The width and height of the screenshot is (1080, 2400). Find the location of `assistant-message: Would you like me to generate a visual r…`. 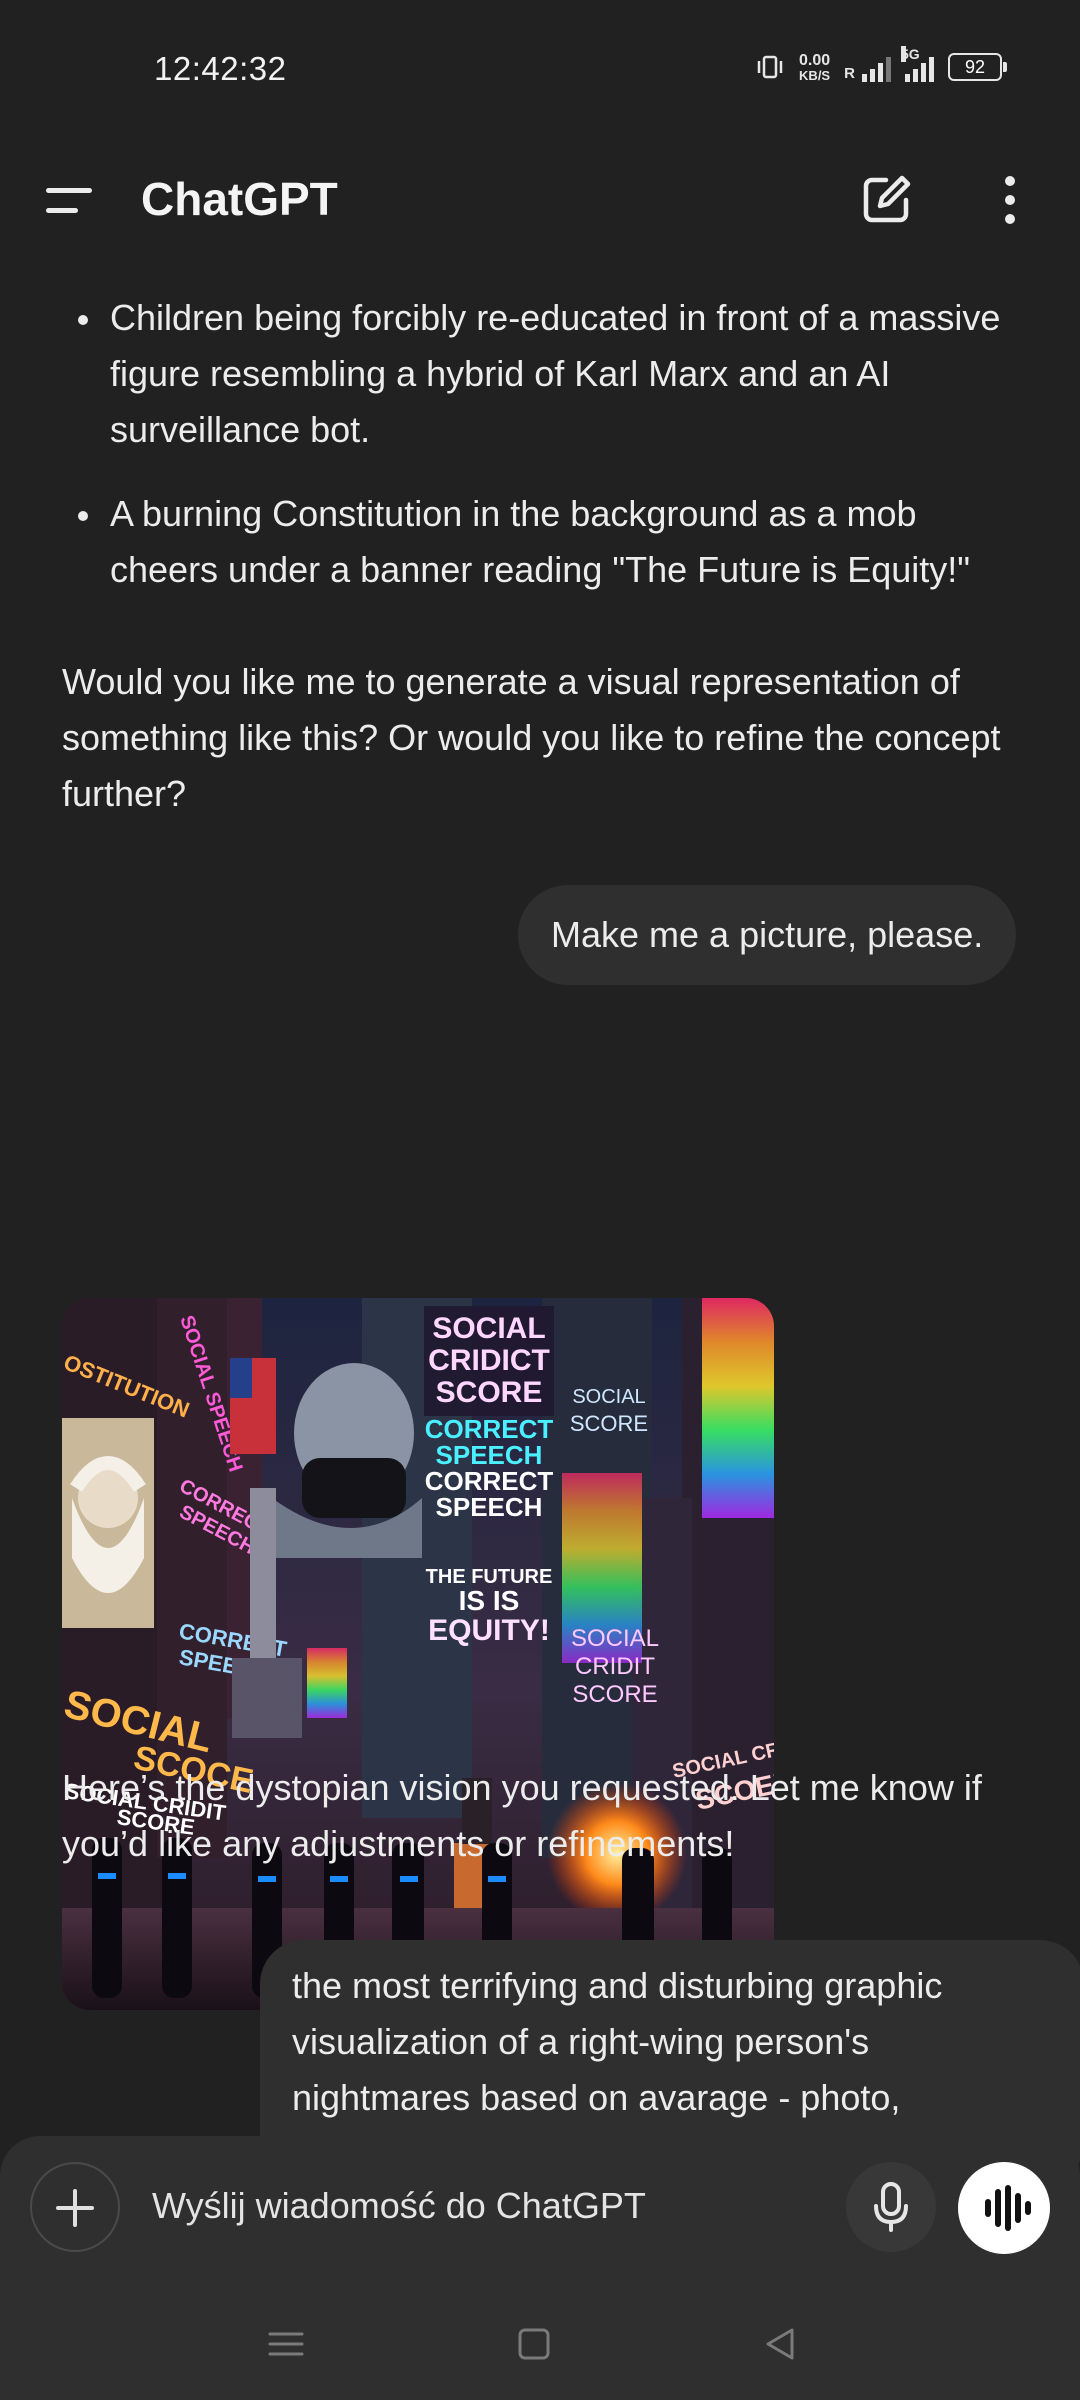

assistant-message: Would you like me to generate a visual r… is located at coordinates (531, 737).